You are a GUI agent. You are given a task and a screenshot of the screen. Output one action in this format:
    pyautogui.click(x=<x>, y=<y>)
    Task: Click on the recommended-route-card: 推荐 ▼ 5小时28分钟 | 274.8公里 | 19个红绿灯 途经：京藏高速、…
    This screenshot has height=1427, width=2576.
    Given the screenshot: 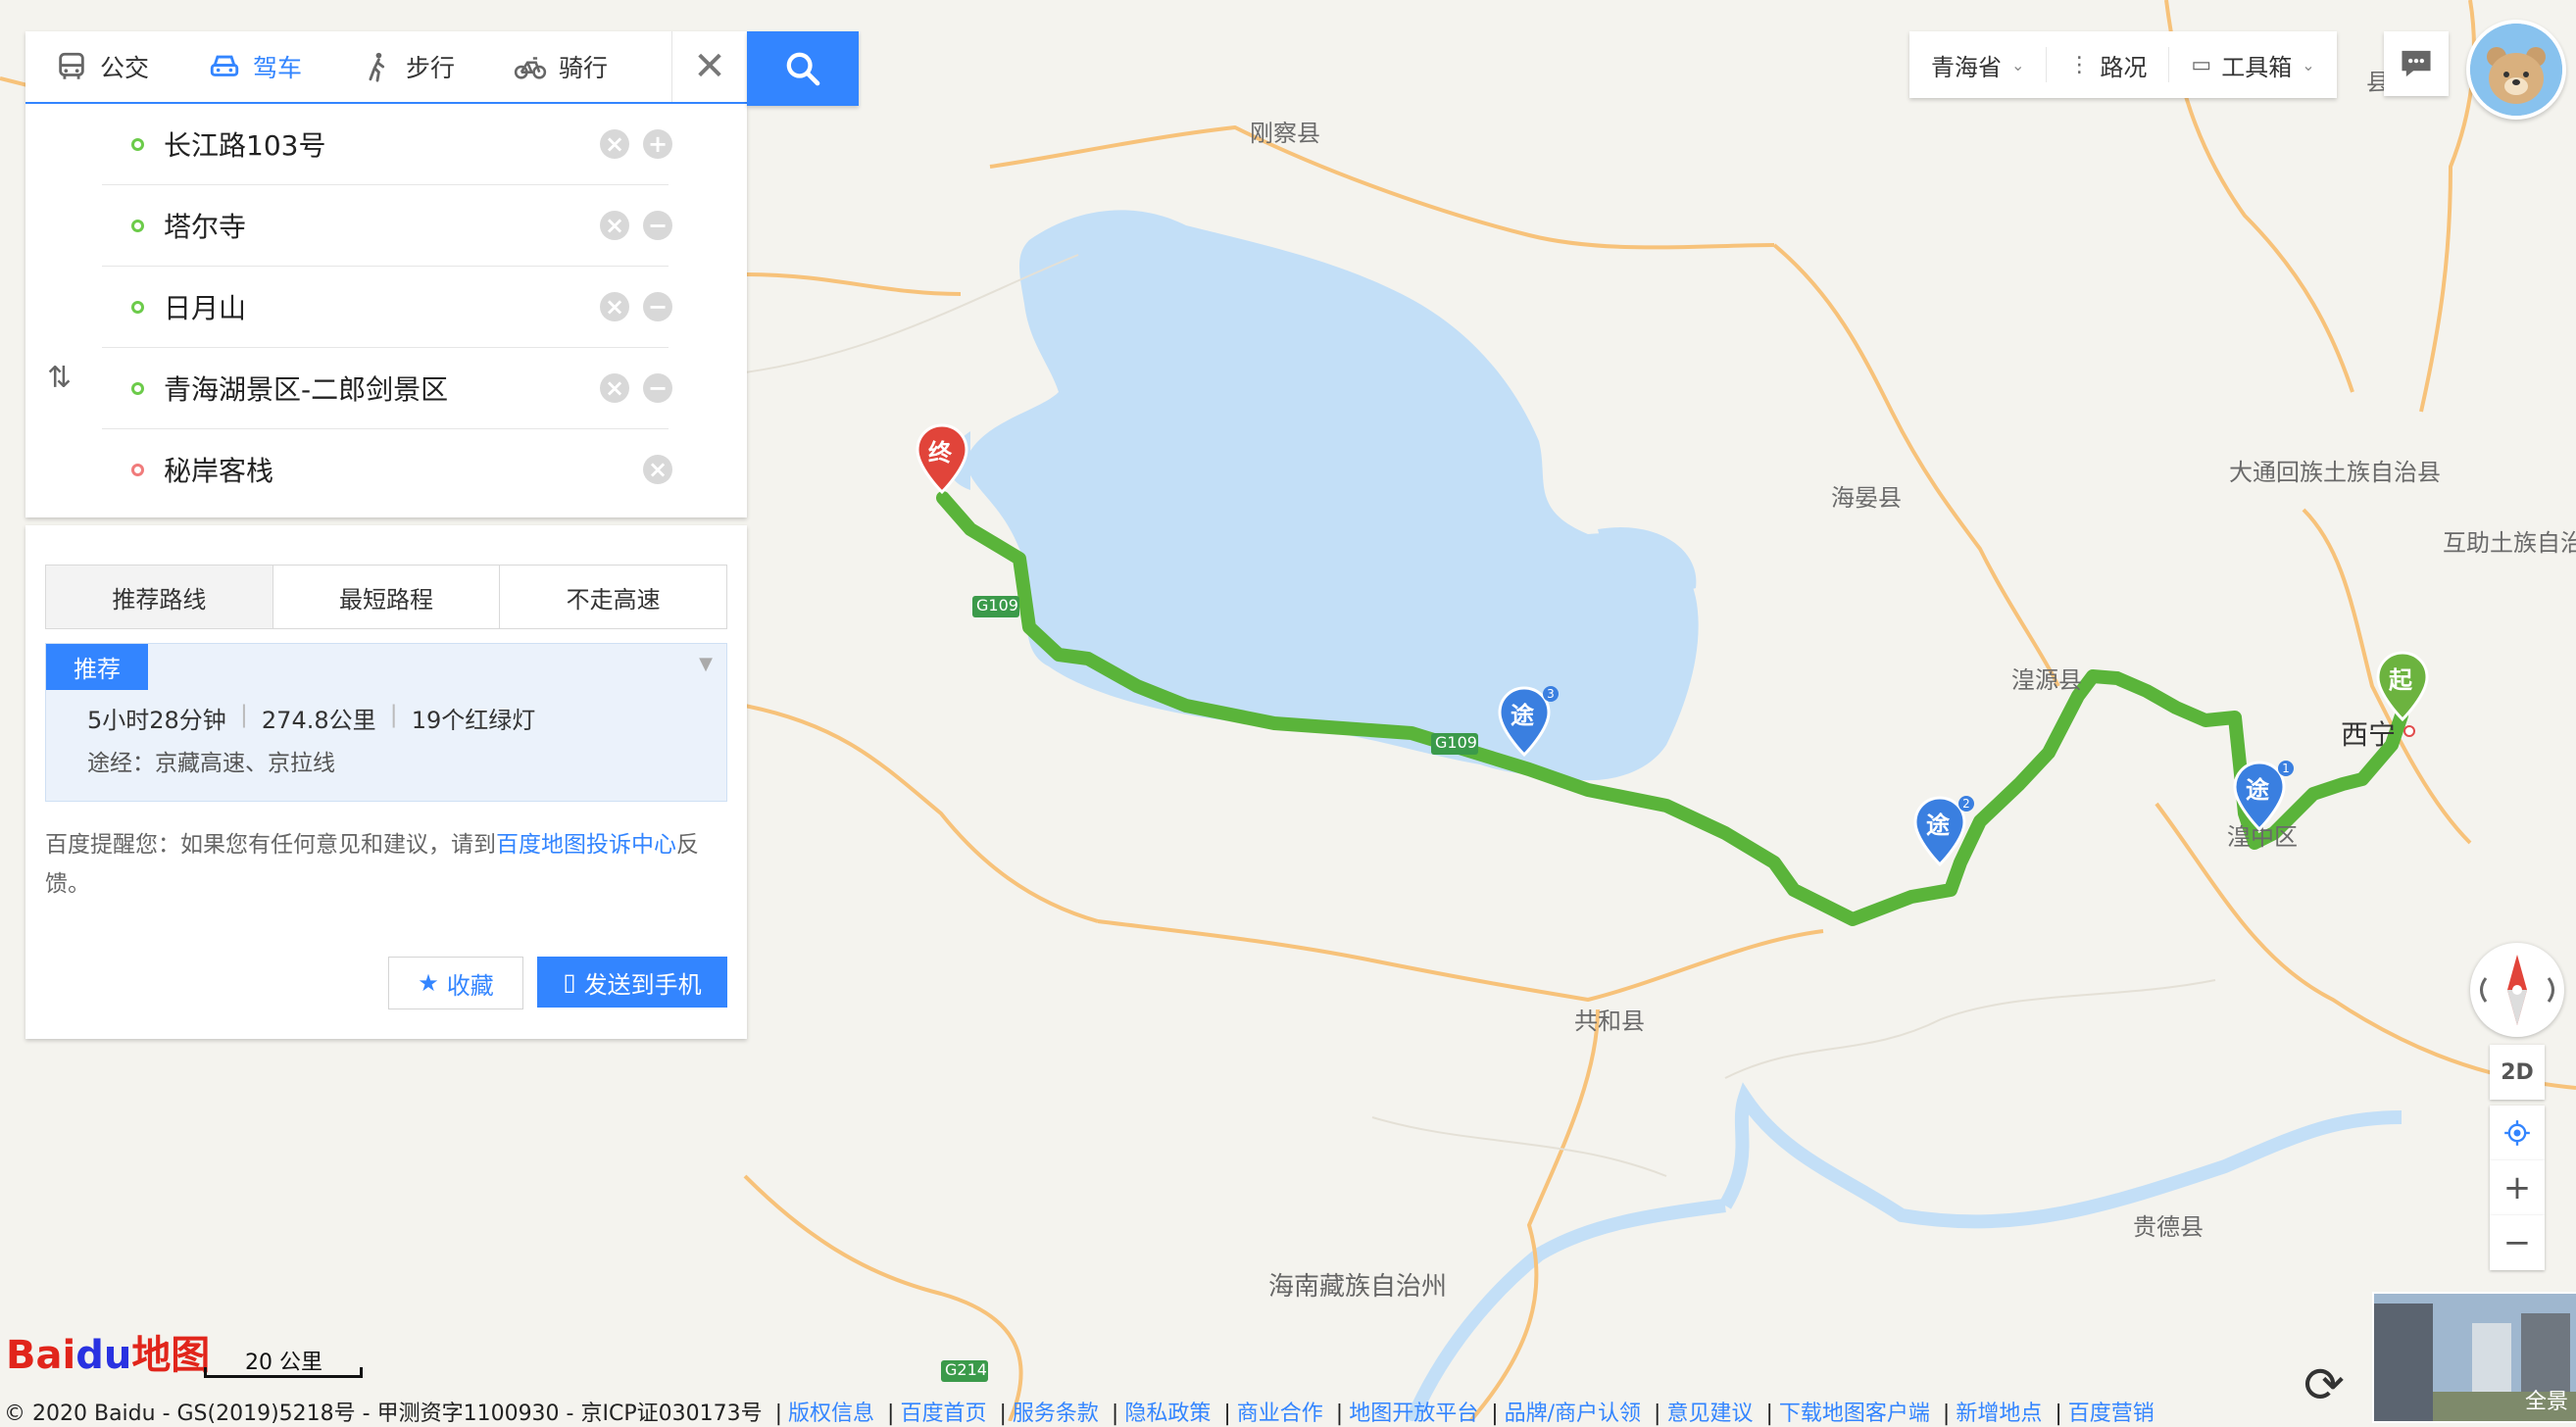 What is the action you would take?
    pyautogui.click(x=386, y=722)
    